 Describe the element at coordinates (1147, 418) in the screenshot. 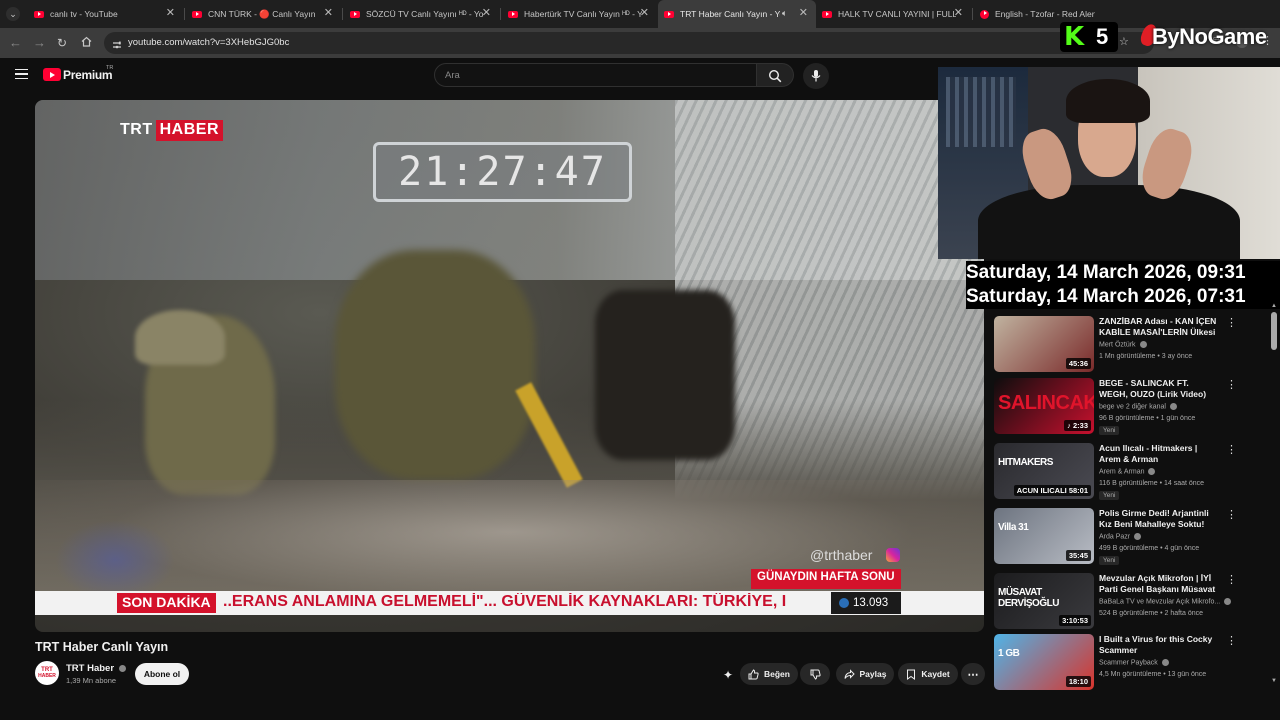

I see `recommended-video-meta: 96 B görüntüleme • 1 gün önce` at that location.